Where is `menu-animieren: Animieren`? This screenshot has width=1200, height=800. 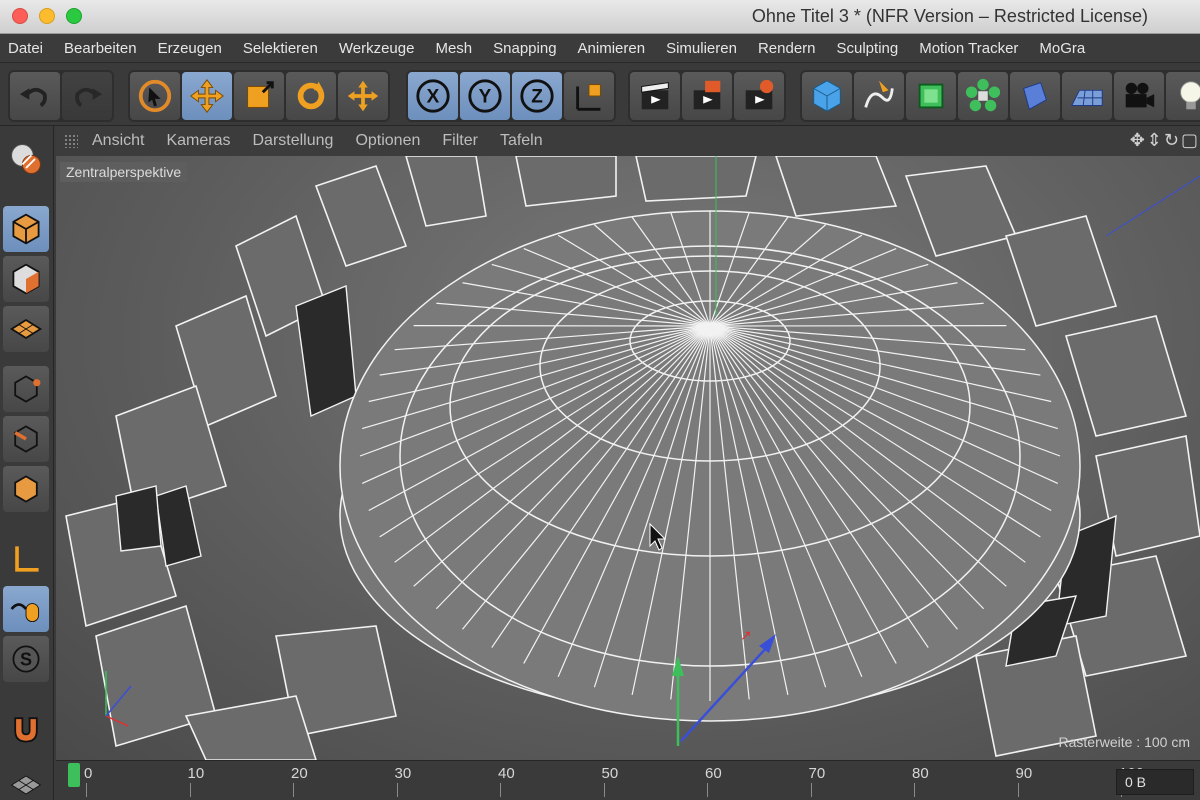 menu-animieren: Animieren is located at coordinates (612, 48).